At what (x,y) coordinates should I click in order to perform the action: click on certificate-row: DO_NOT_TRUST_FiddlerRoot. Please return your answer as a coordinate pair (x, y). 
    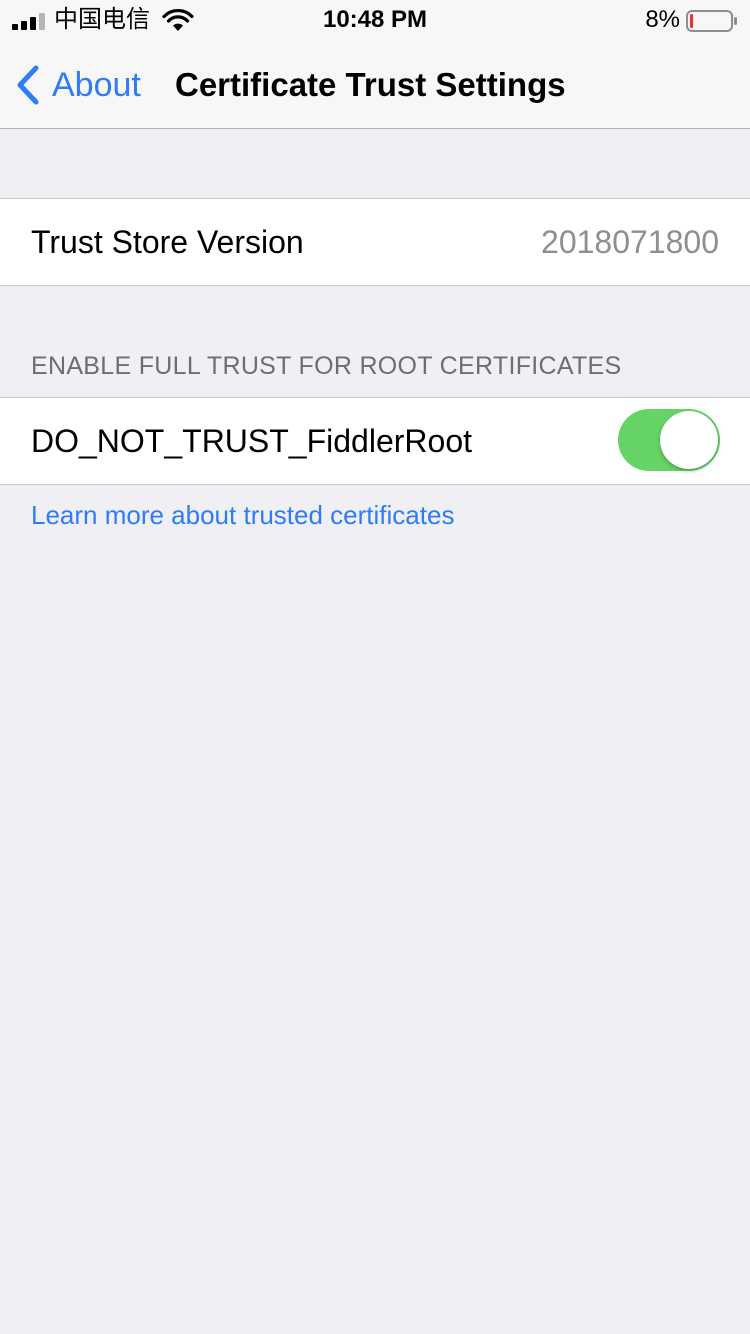
    Looking at the image, I should click on (375, 441).